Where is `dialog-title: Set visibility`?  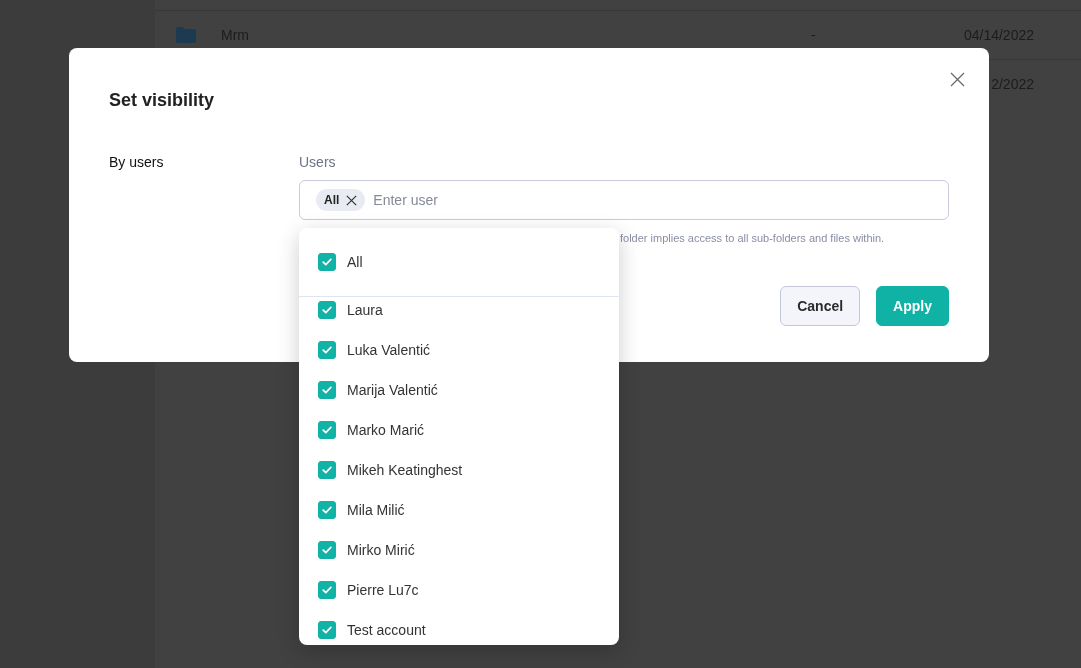
dialog-title: Set visibility is located at coordinates (162, 100).